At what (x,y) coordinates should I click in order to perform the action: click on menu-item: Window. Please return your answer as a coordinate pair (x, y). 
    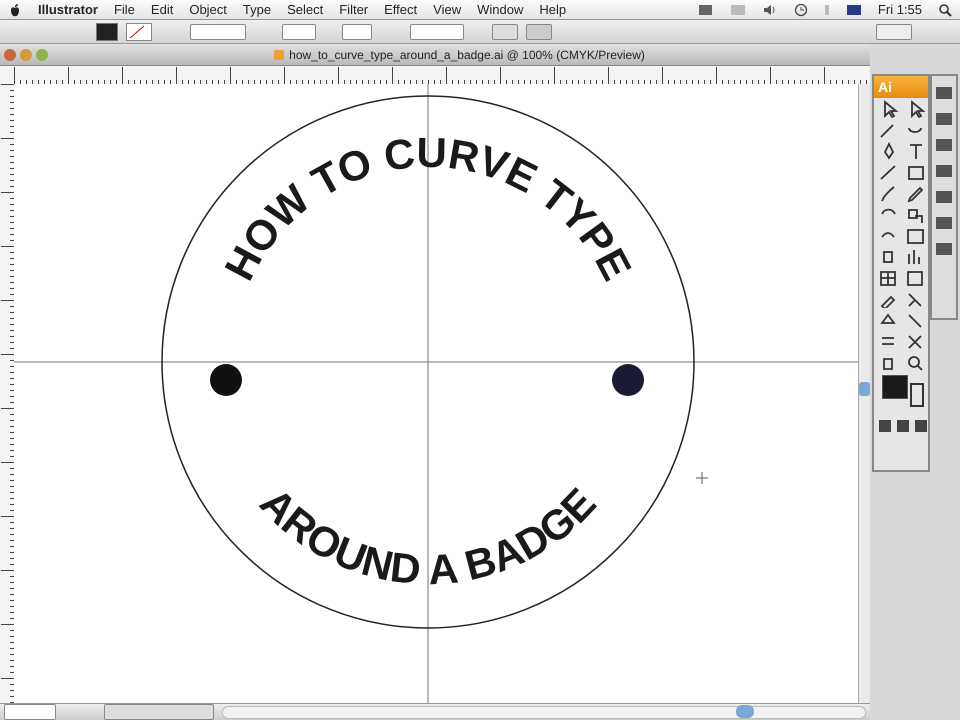
    Looking at the image, I should click on (500, 10).